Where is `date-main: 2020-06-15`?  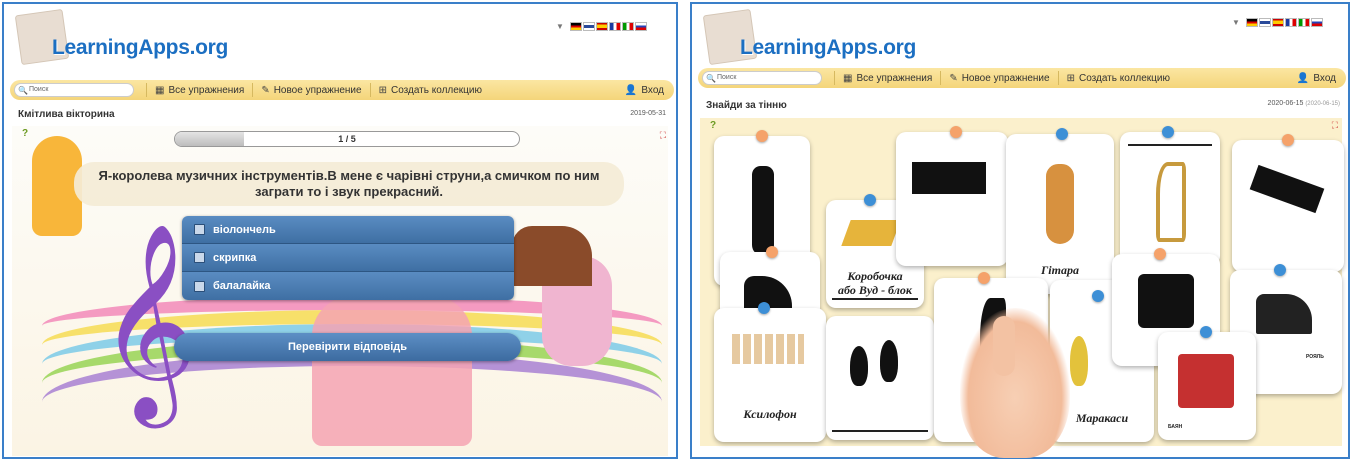
date-main: 2020-06-15 is located at coordinates (1285, 103).